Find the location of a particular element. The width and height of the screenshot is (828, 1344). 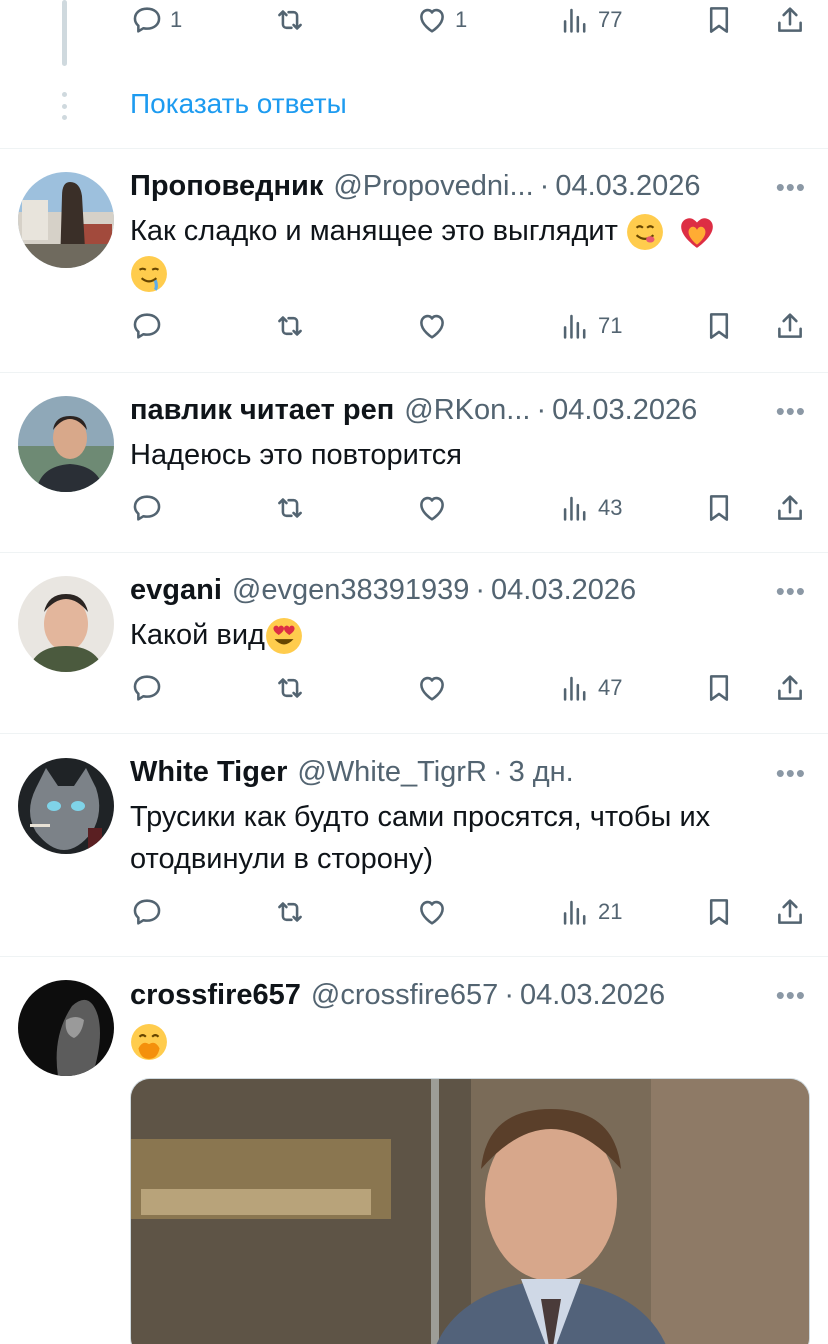

tweet-header: павлик читает реп @RKon... · 04.03.2026 is located at coordinates (469, 410).